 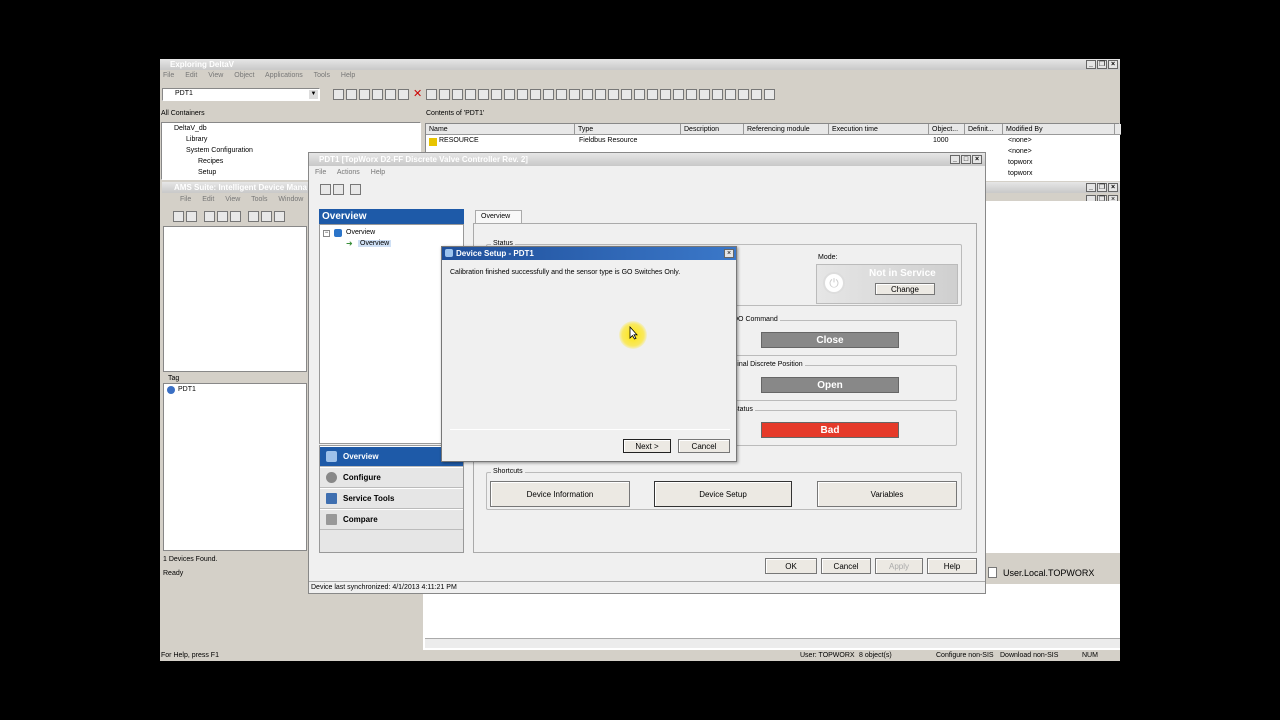 I want to click on tree-collapse-icon: −, so click(x=326, y=233).